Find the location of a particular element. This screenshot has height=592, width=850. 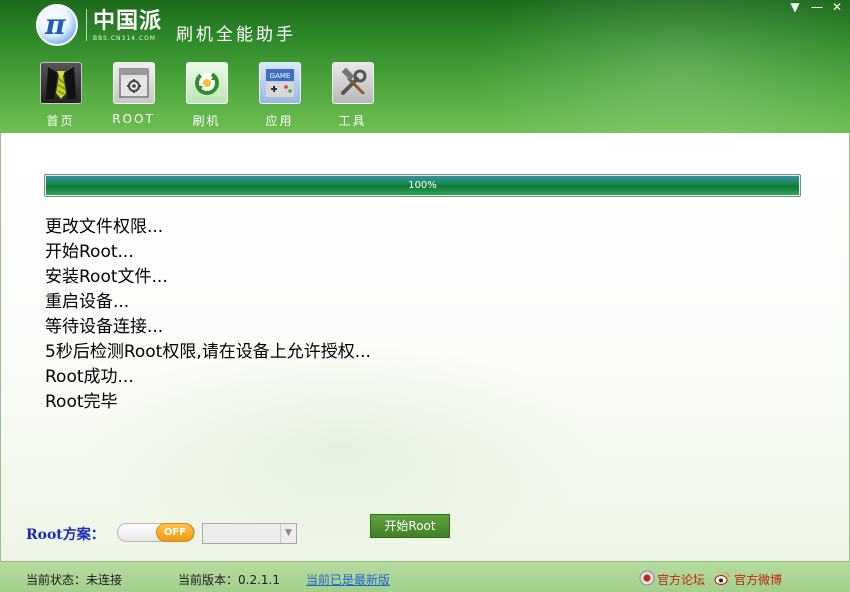

window-minimize-button: — is located at coordinates (817, 7).